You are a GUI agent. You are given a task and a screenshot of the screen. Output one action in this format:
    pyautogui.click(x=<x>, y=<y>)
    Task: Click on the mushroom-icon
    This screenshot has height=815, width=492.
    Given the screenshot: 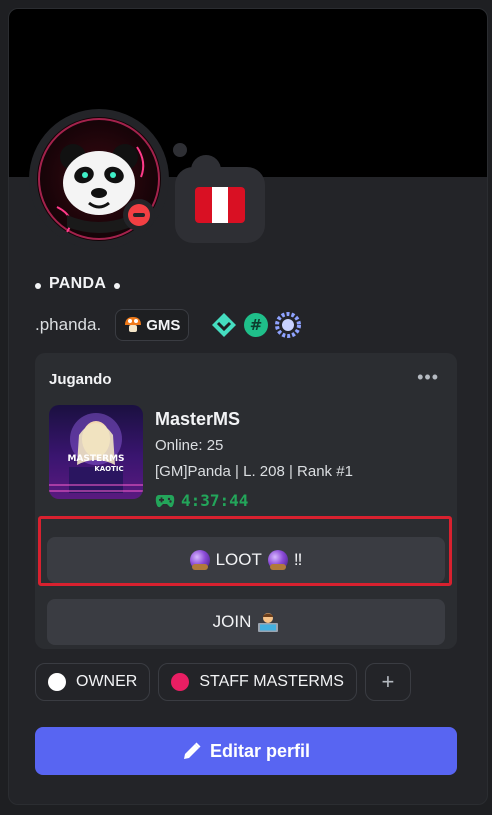 What is the action you would take?
    pyautogui.click(x=133, y=324)
    